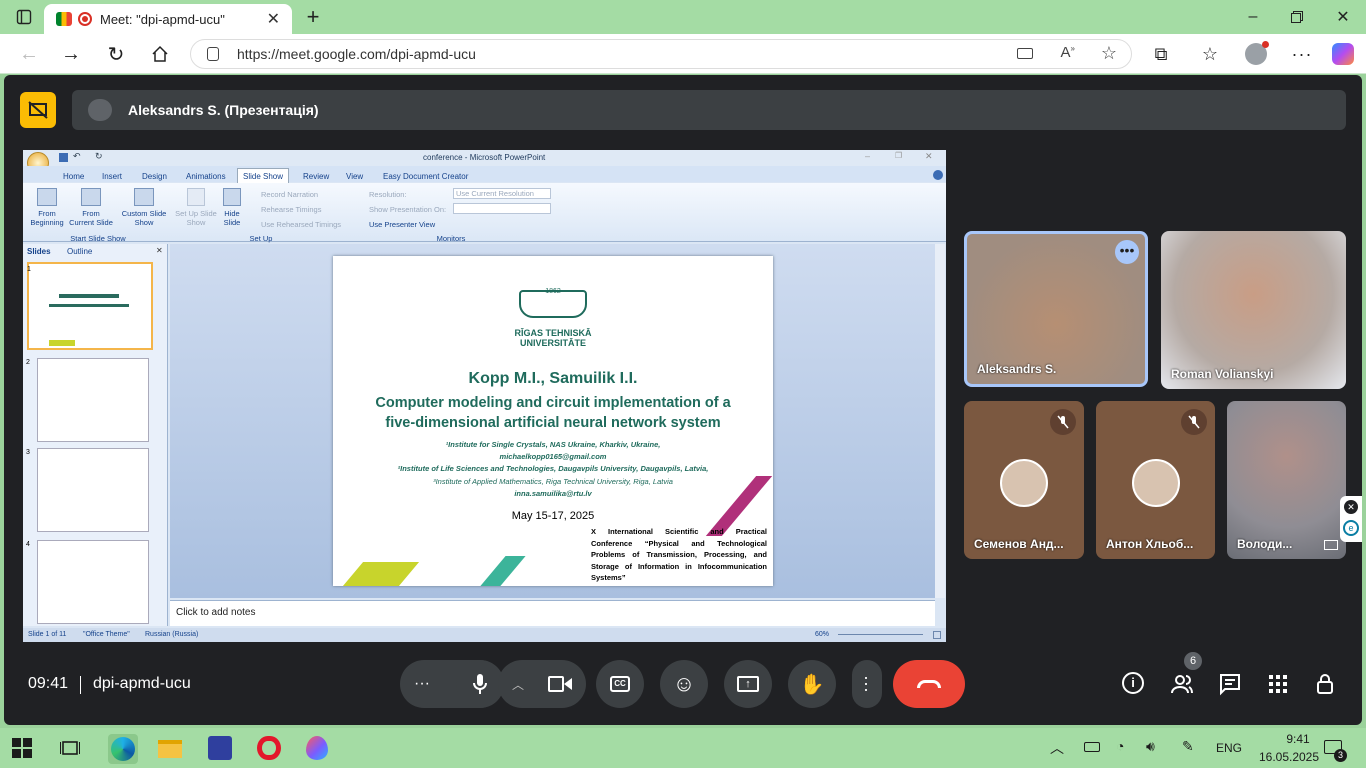 Image resolution: width=1366 pixels, height=768 pixels. I want to click on presenter-view-checkbox: Use Presenter View, so click(402, 224).